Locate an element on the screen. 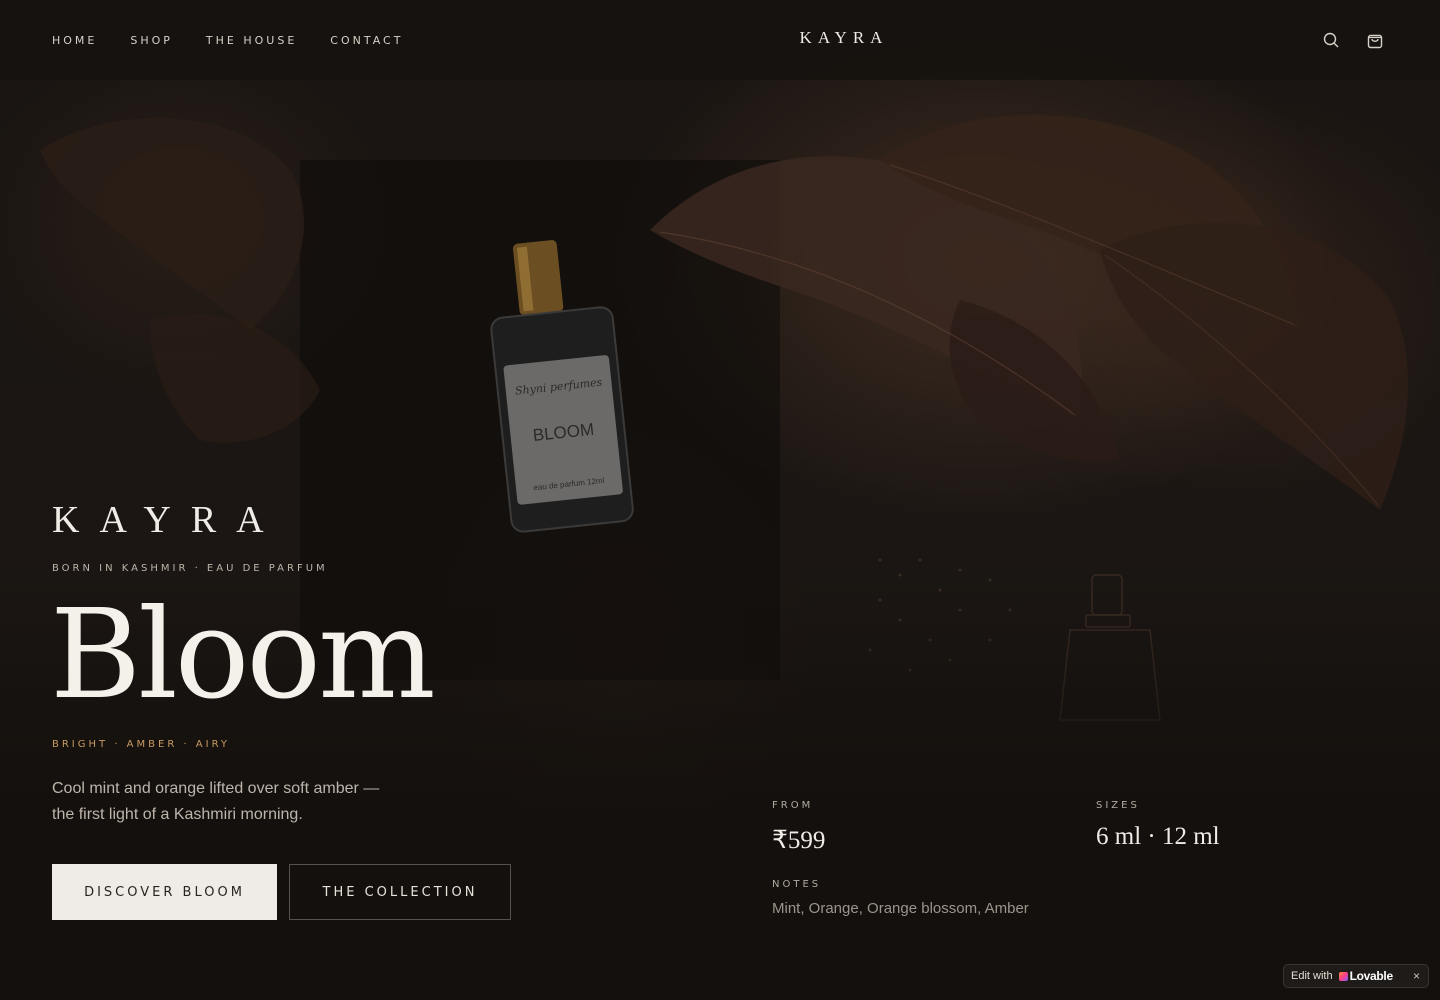 This screenshot has width=1440, height=1000. from-label: FROM is located at coordinates (793, 805).